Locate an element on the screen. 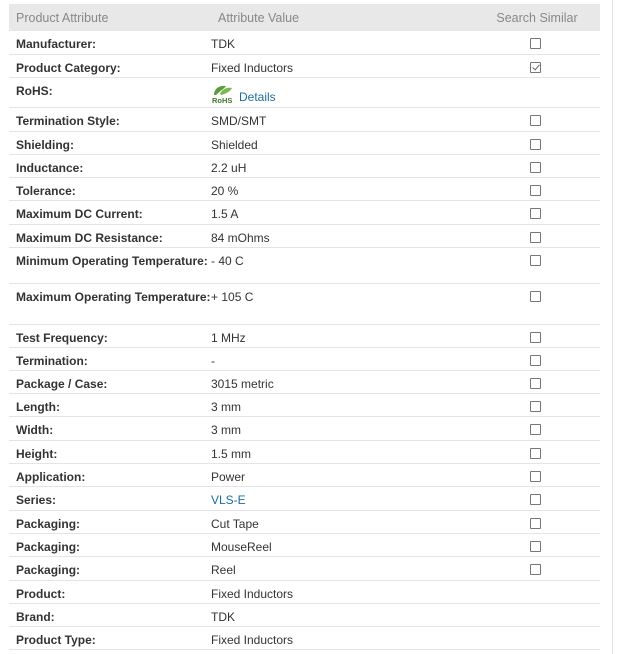  rohs-value: RoHS Details is located at coordinates (341, 92).